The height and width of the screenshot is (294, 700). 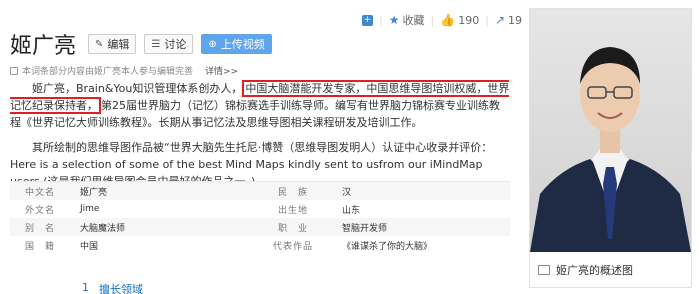 What do you see at coordinates (292, 192) in the screenshot?
I see `info-key: 民 族` at bounding box center [292, 192].